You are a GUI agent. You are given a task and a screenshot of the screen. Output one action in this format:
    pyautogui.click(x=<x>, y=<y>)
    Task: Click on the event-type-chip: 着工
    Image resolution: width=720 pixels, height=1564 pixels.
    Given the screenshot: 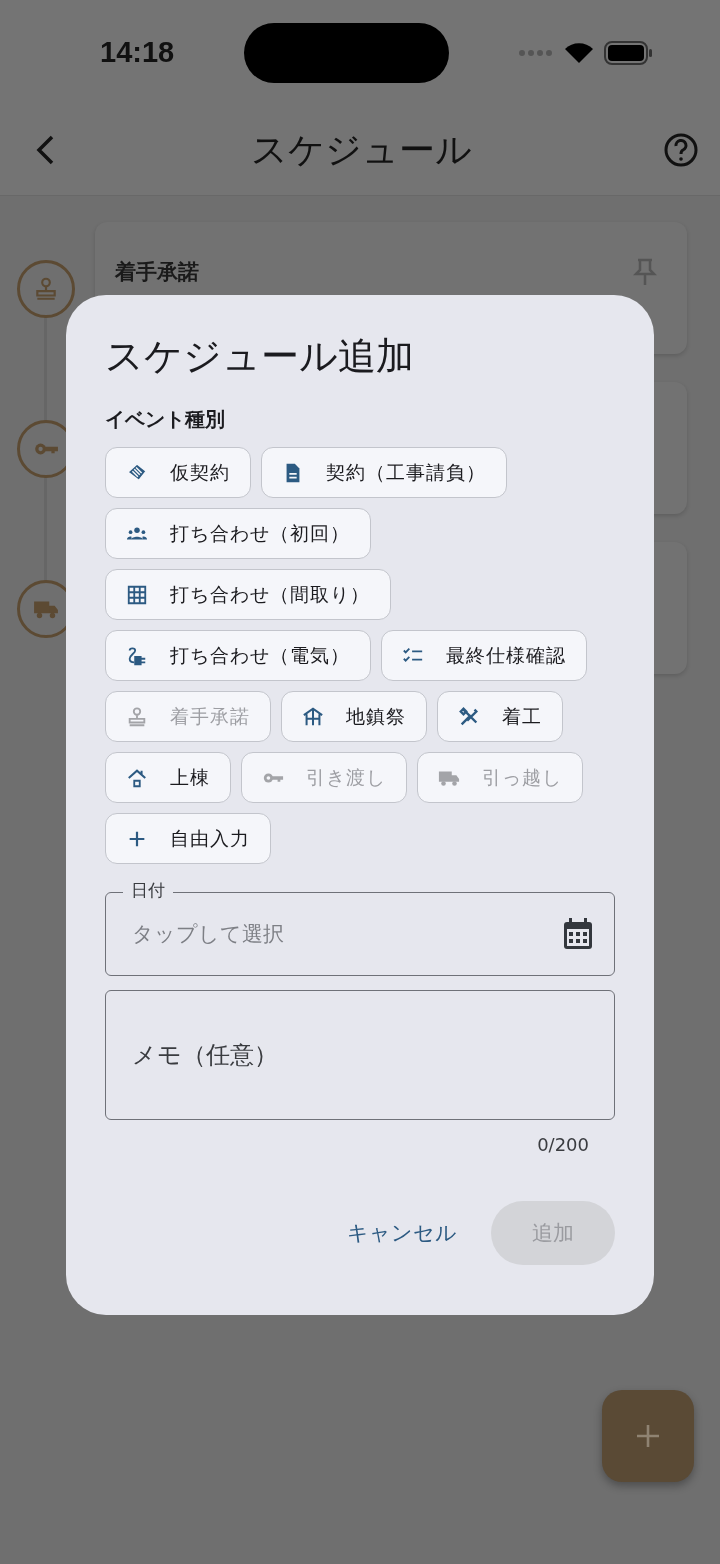 What is the action you would take?
    pyautogui.click(x=500, y=716)
    